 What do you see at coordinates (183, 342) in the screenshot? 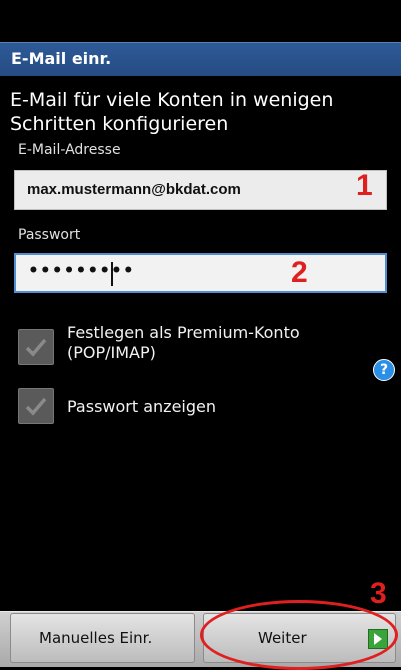
I see `premium-account-label: Festlegen als Premium-Konto (POP/IMAP)` at bounding box center [183, 342].